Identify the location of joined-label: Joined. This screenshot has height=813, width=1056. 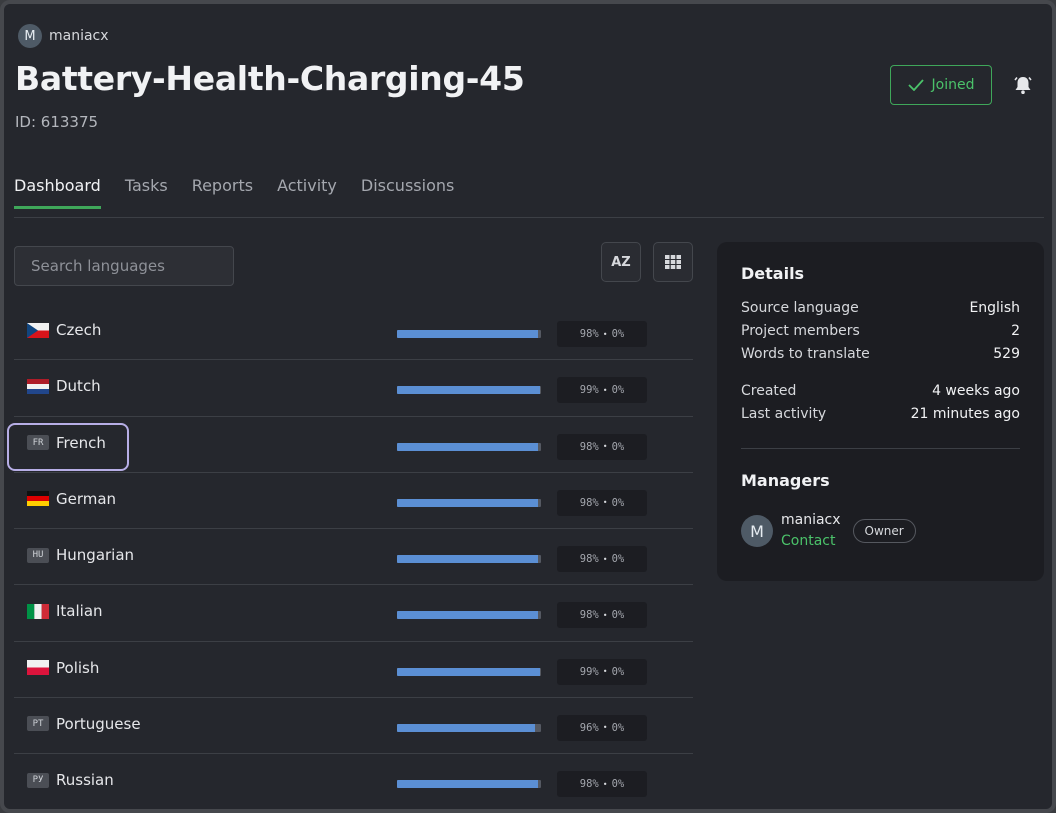
(953, 85).